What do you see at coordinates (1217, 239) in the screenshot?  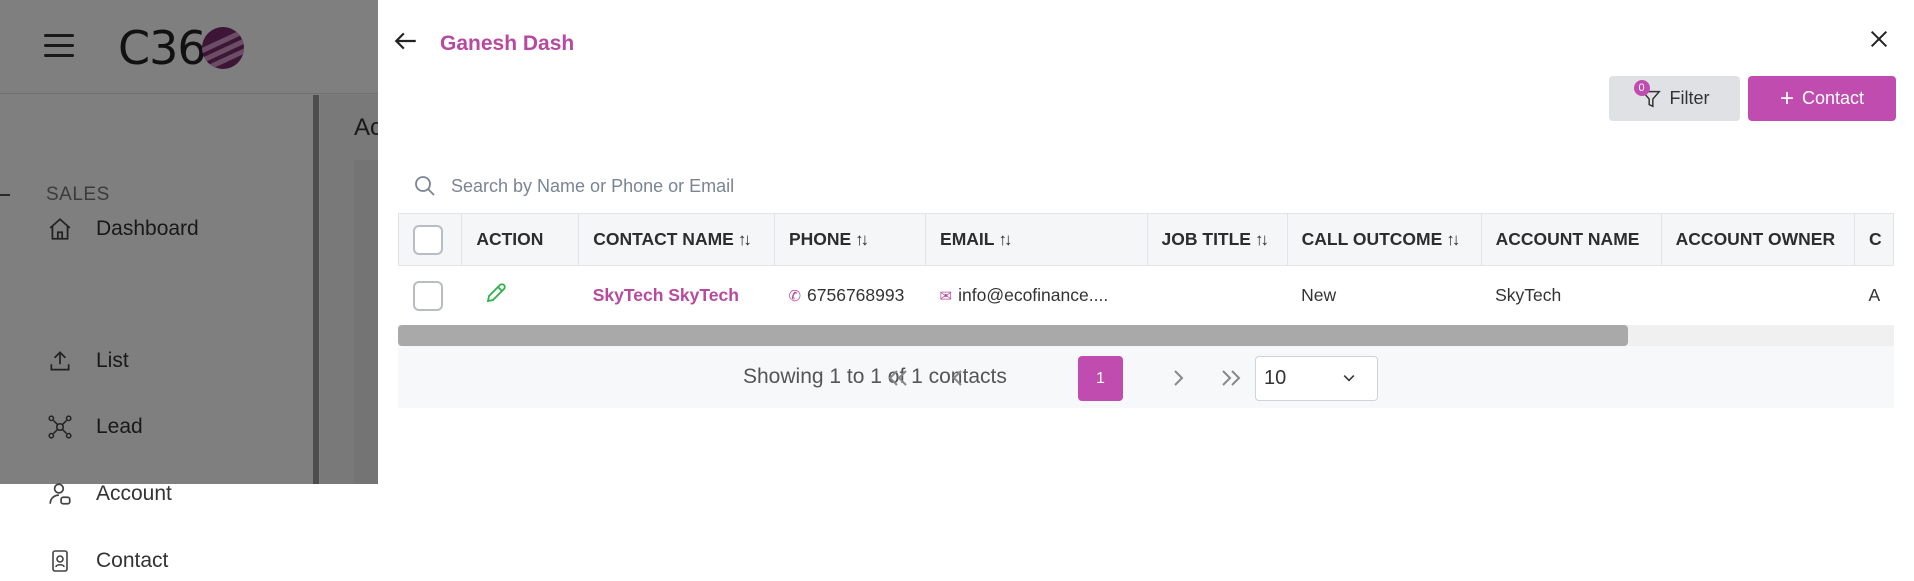 I see `column-header-job-title: JOB TITLE ↑↓` at bounding box center [1217, 239].